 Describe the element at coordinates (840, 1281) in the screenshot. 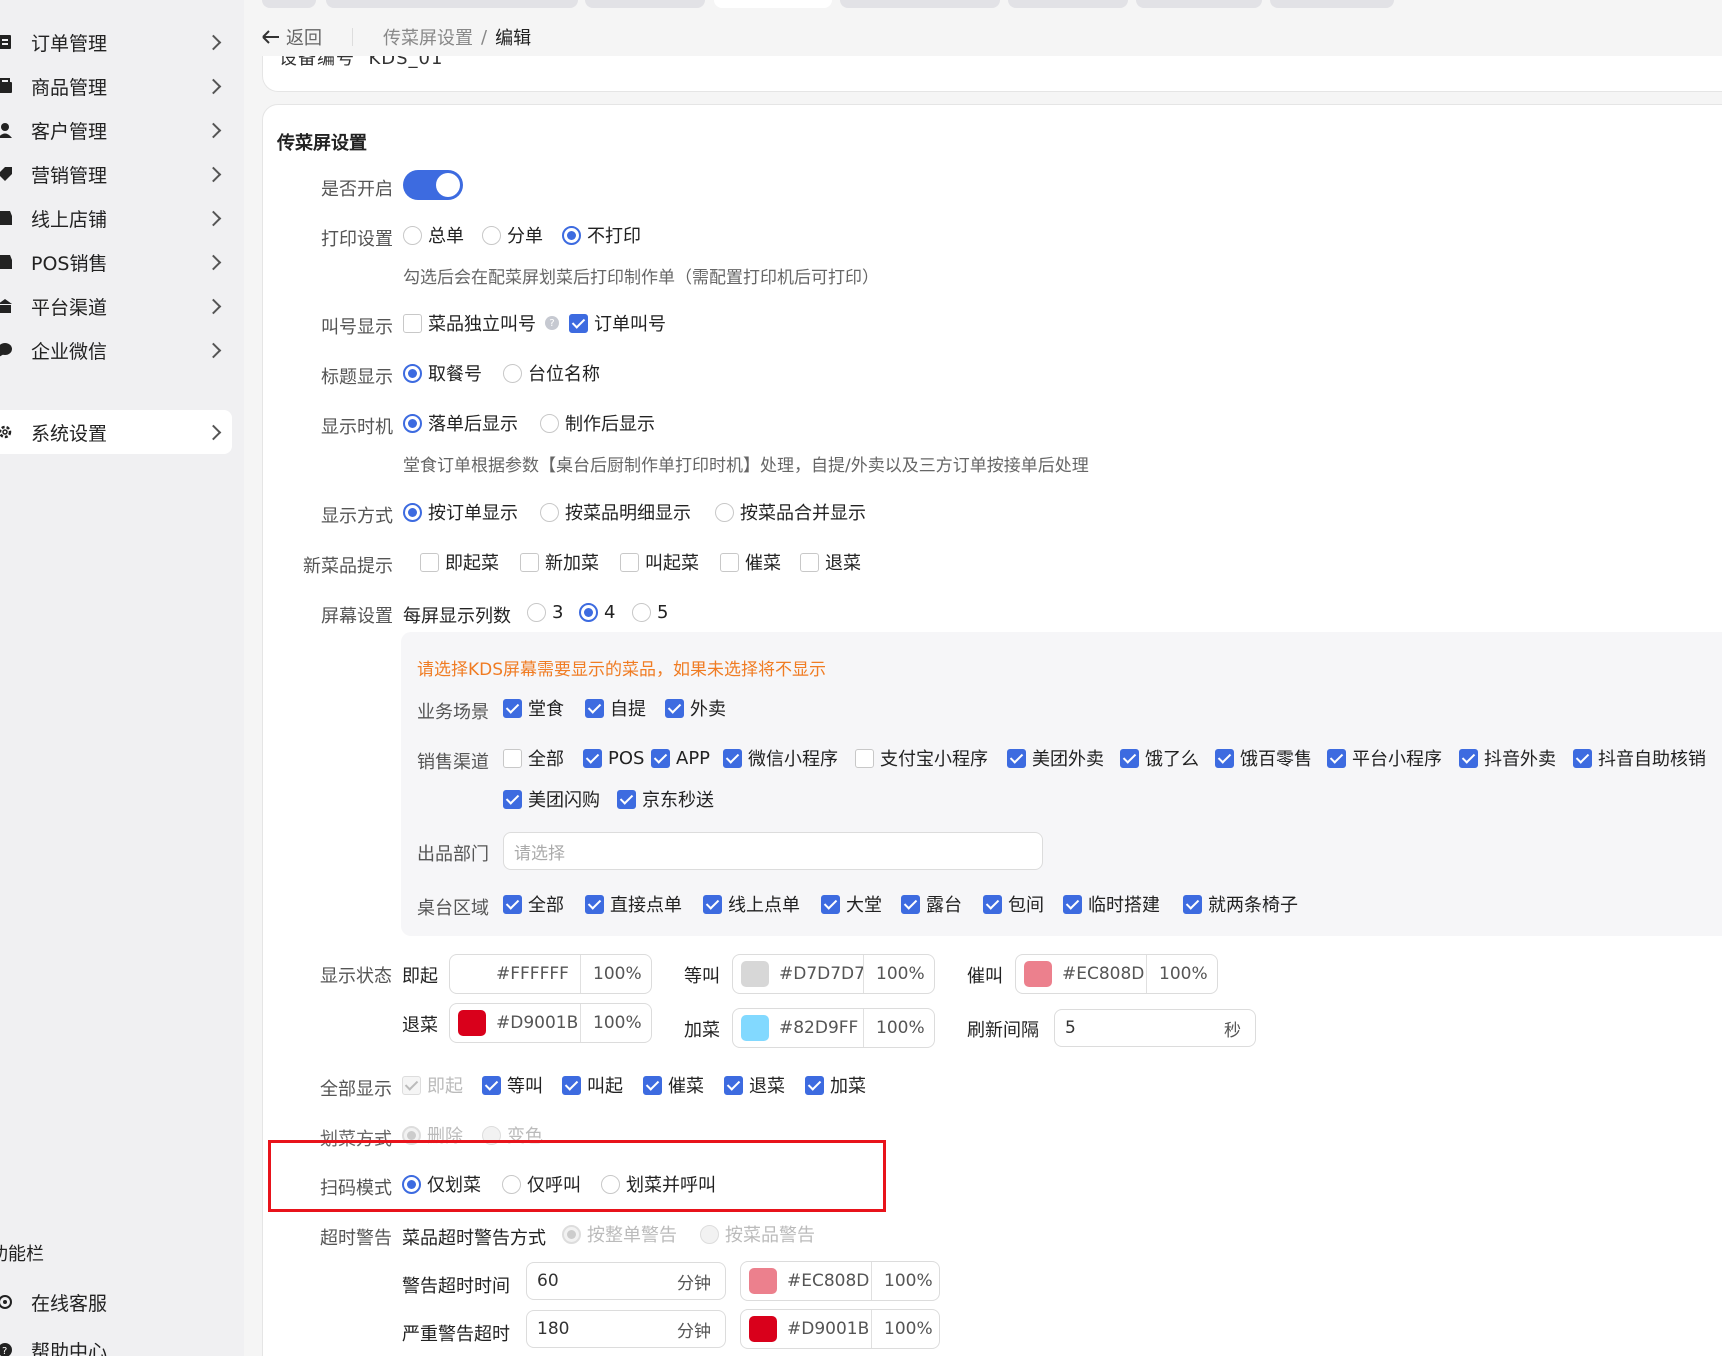

I see `warn-color-picker: #EC808D 100%` at that location.